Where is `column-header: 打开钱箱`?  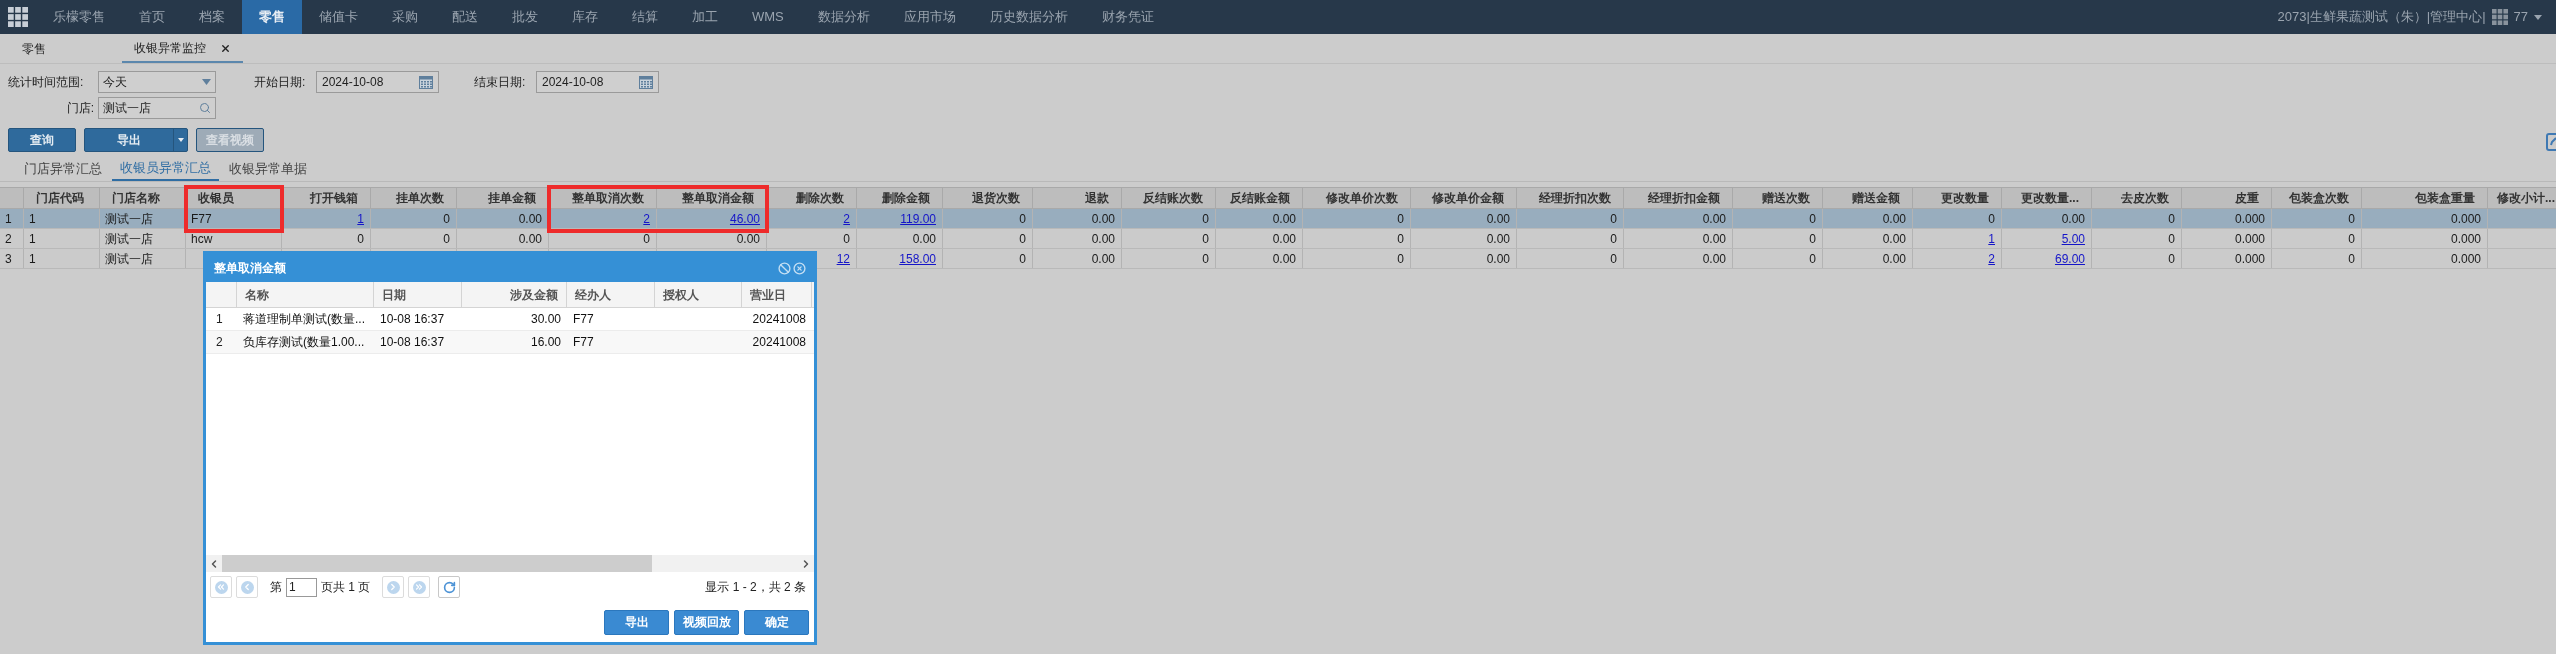 column-header: 打开钱箱 is located at coordinates (334, 198).